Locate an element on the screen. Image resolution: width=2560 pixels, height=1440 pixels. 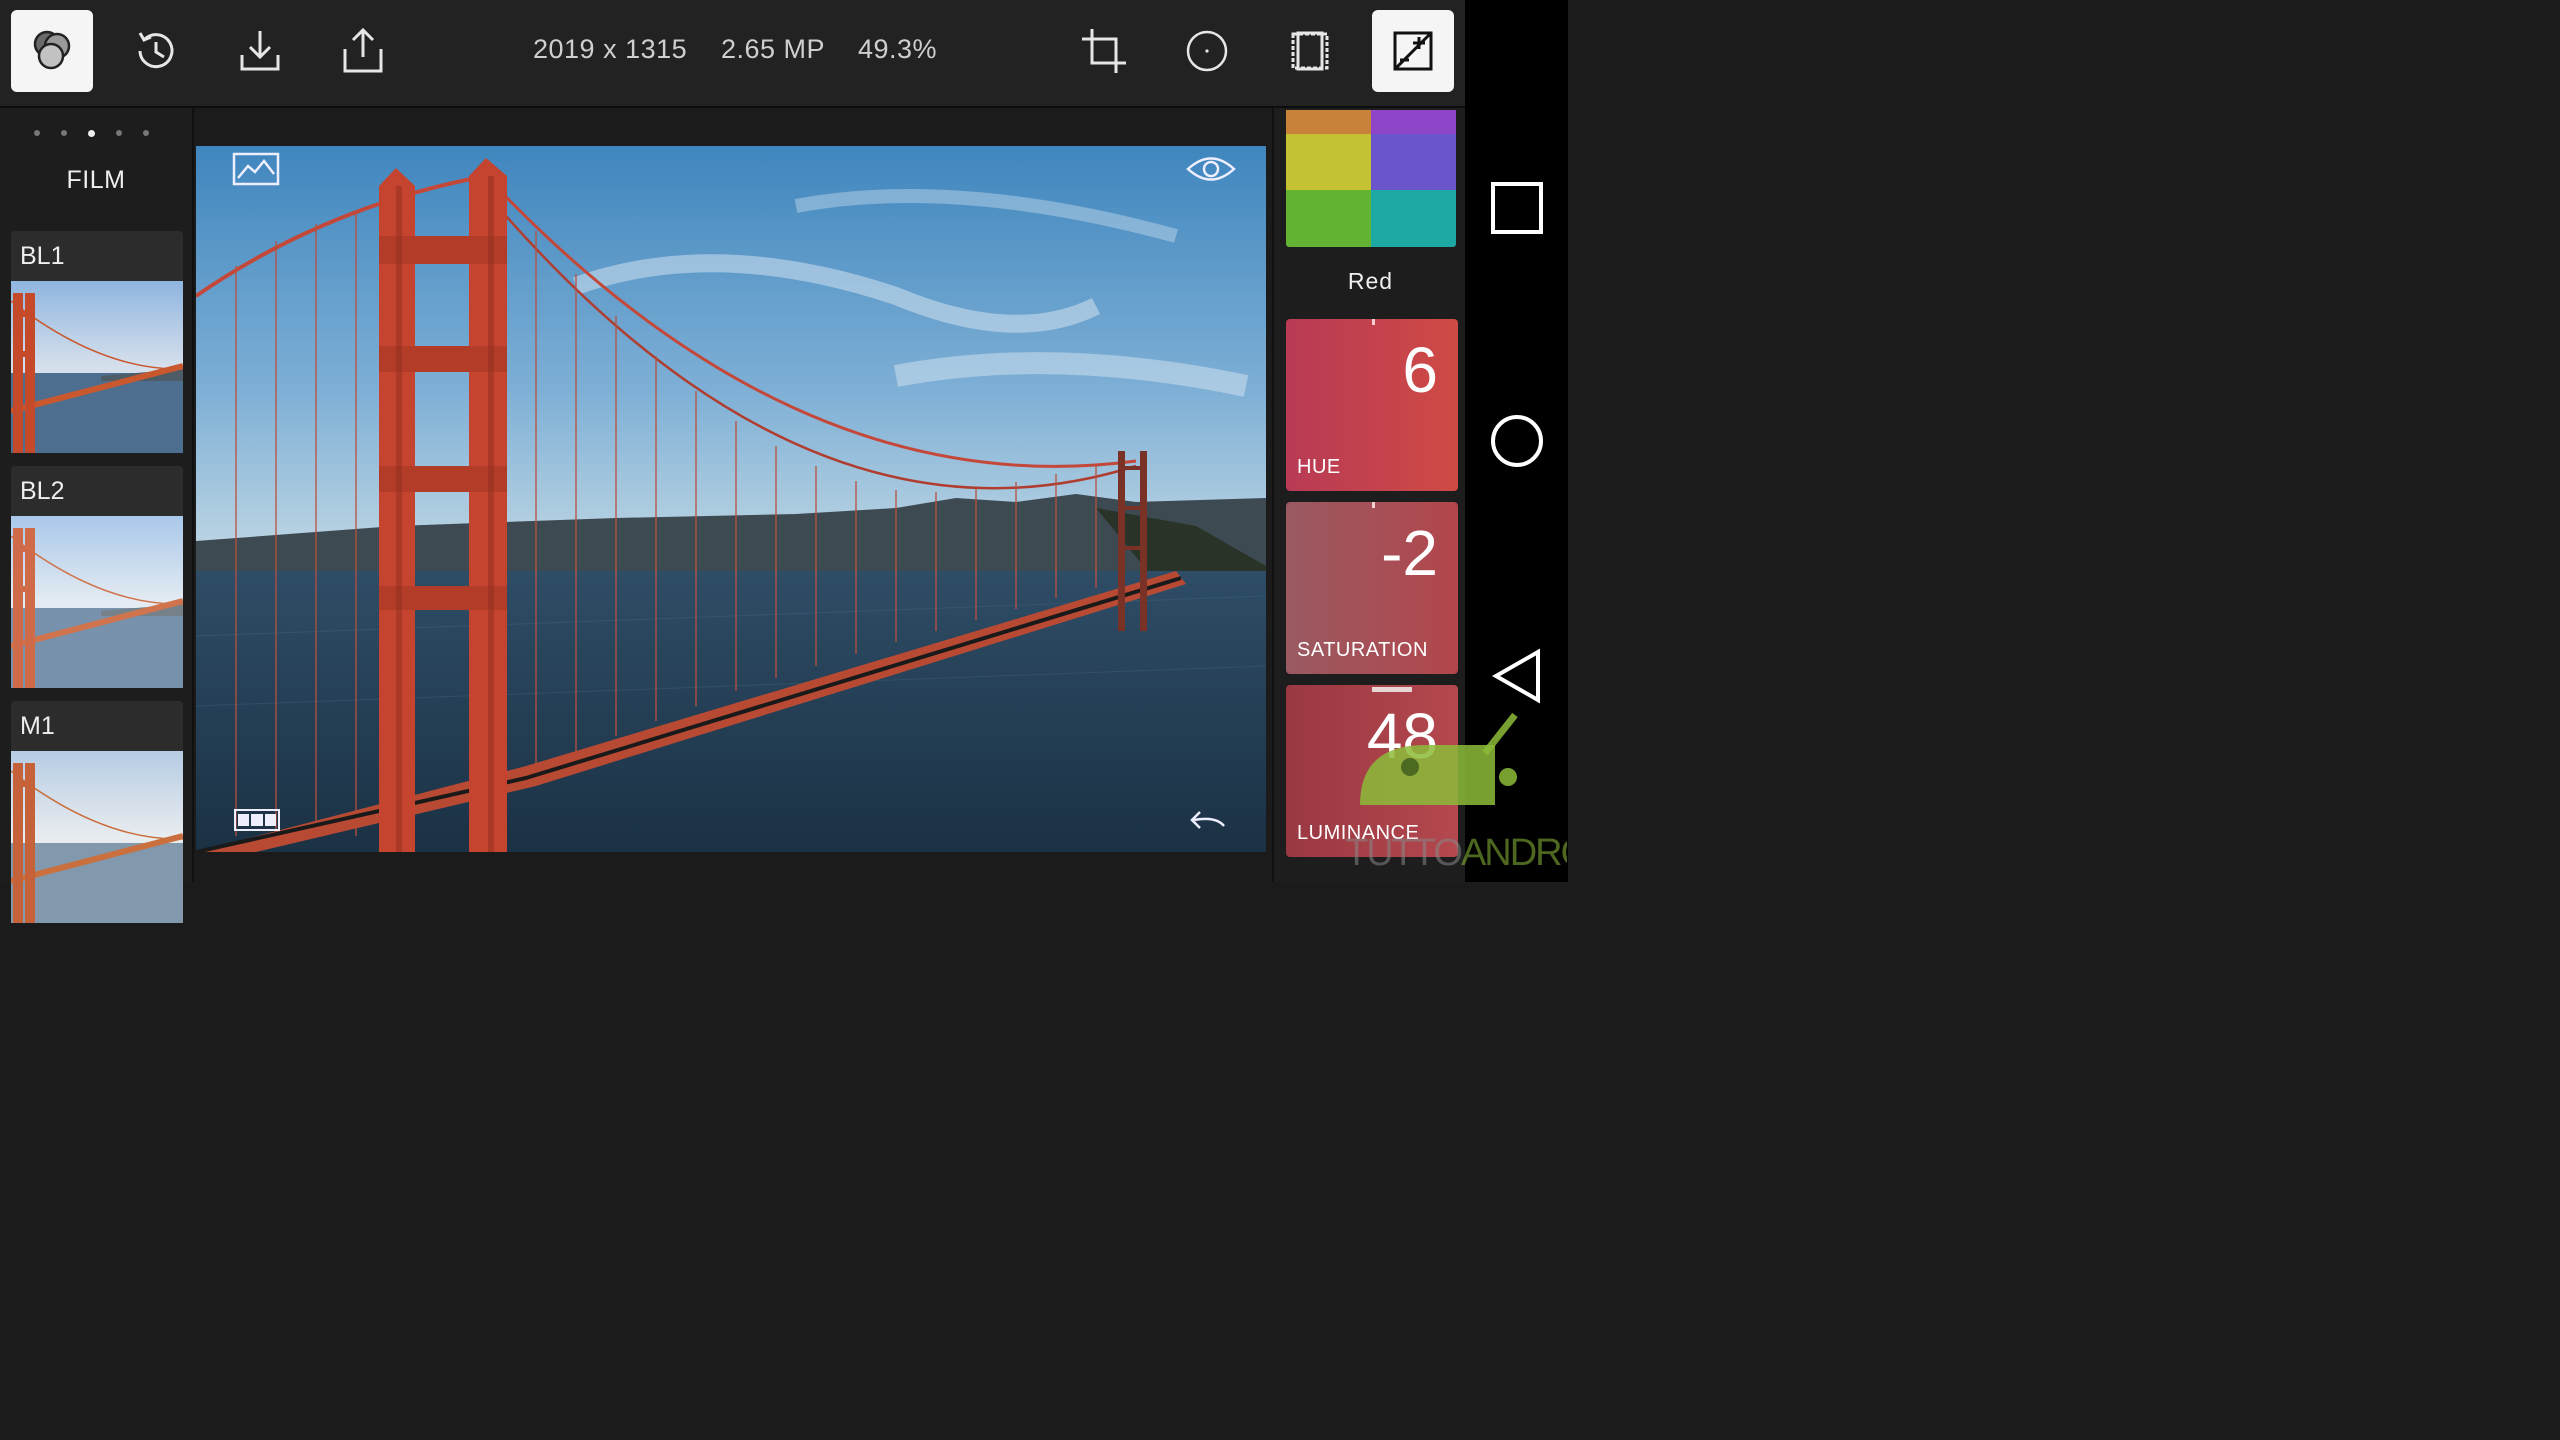
exposure-icon is located at coordinates (1413, 51).